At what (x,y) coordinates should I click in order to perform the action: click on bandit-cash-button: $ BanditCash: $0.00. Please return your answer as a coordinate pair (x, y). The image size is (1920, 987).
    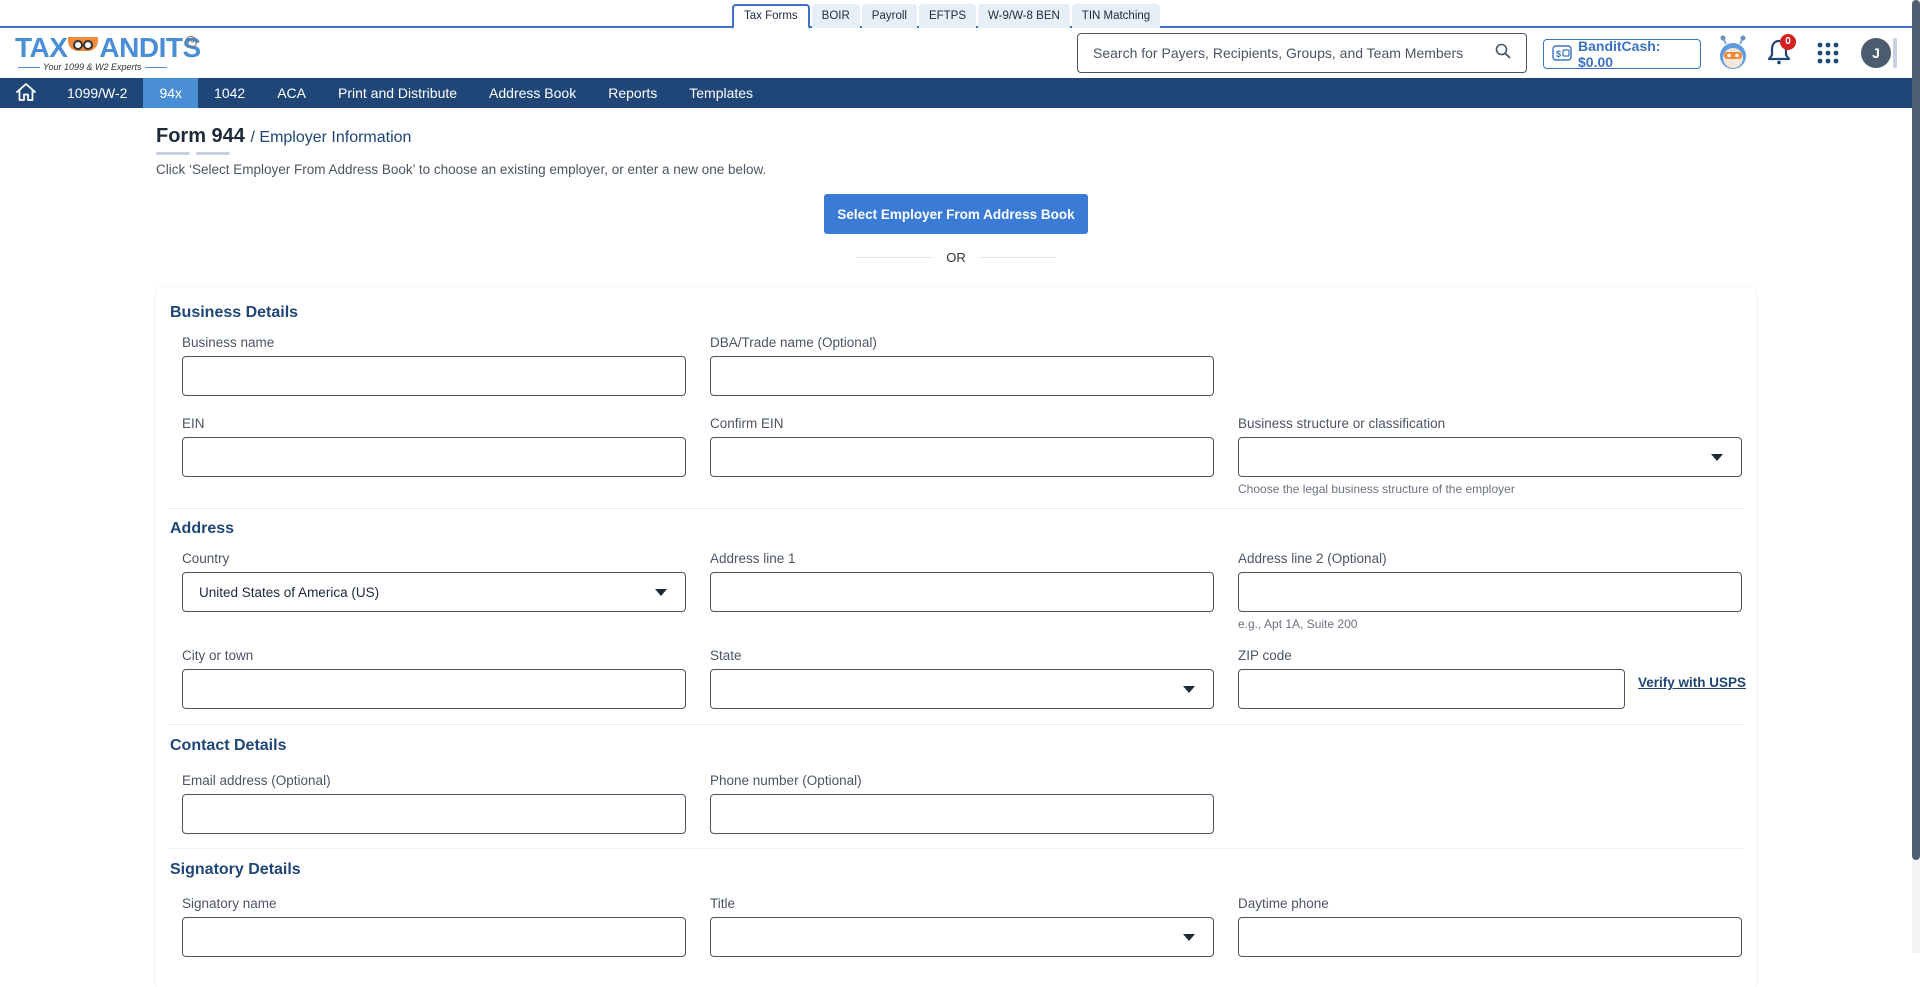
    Looking at the image, I should click on (1622, 54).